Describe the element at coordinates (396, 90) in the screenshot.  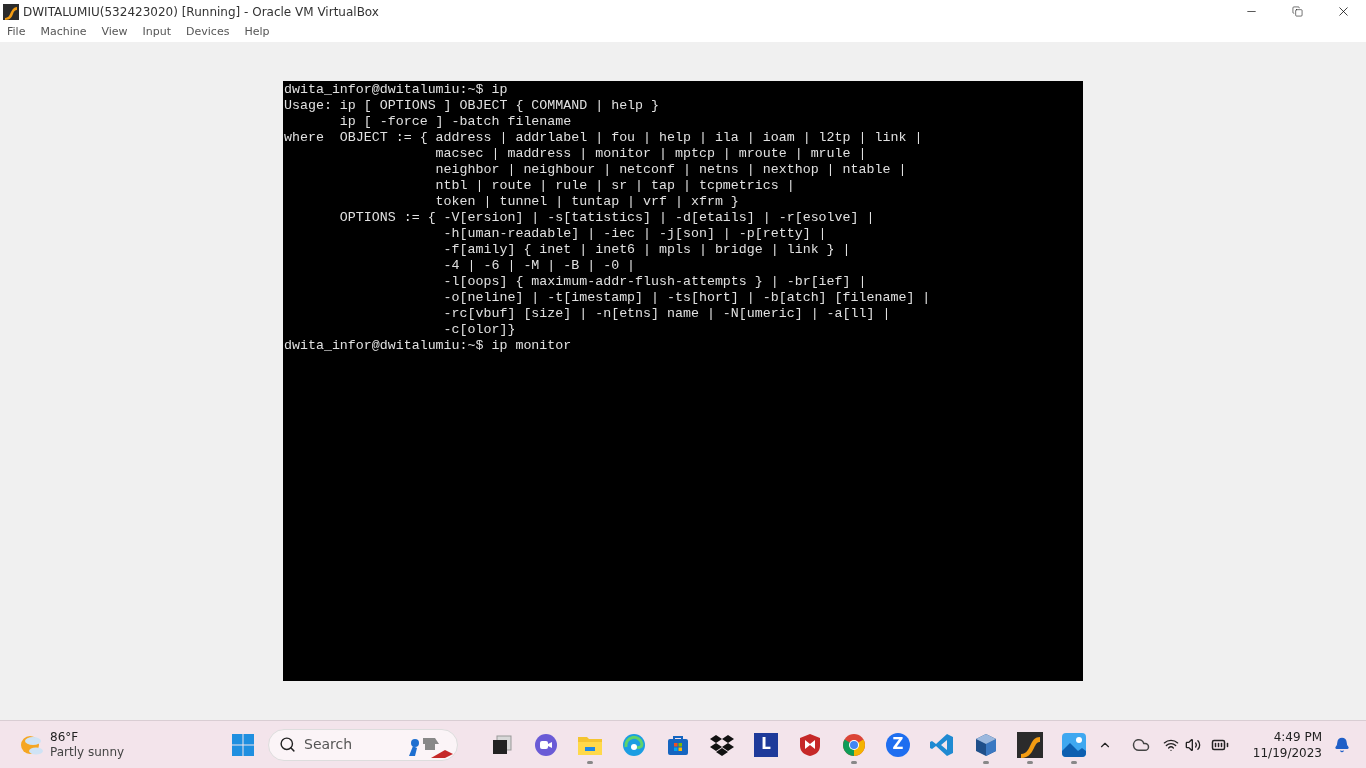
I see `terminal-line: dwita_infor@dwitalumiu:~$ ip` at that location.